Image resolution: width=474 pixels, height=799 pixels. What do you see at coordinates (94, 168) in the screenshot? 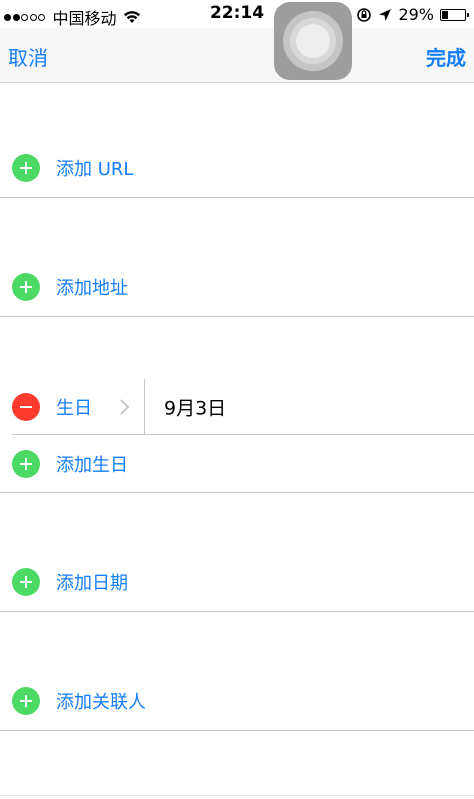
I see `add-url-label: 添加 URL` at bounding box center [94, 168].